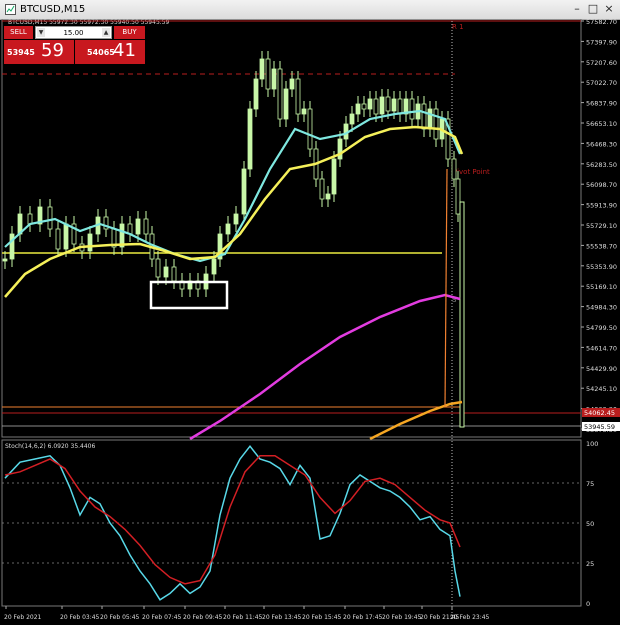 The image size is (620, 625). Describe the element at coordinates (106, 32) in the screenshot. I see `lot-increase-icon: ▲` at that location.